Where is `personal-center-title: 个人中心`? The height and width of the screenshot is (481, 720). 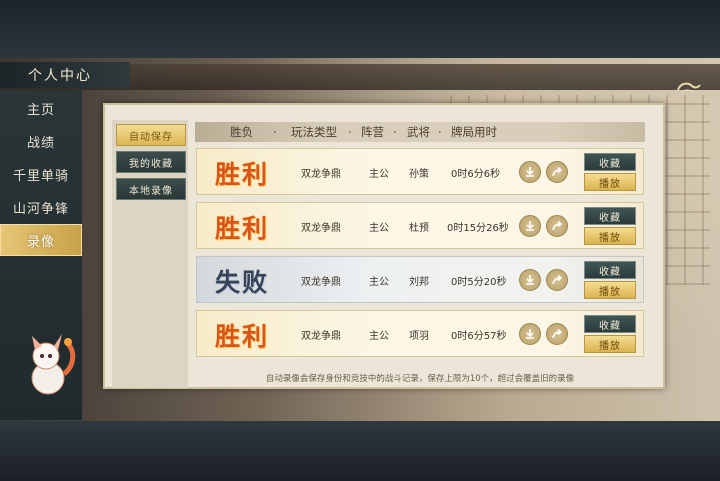
personal-center-title: 个人中心 is located at coordinates (65, 75).